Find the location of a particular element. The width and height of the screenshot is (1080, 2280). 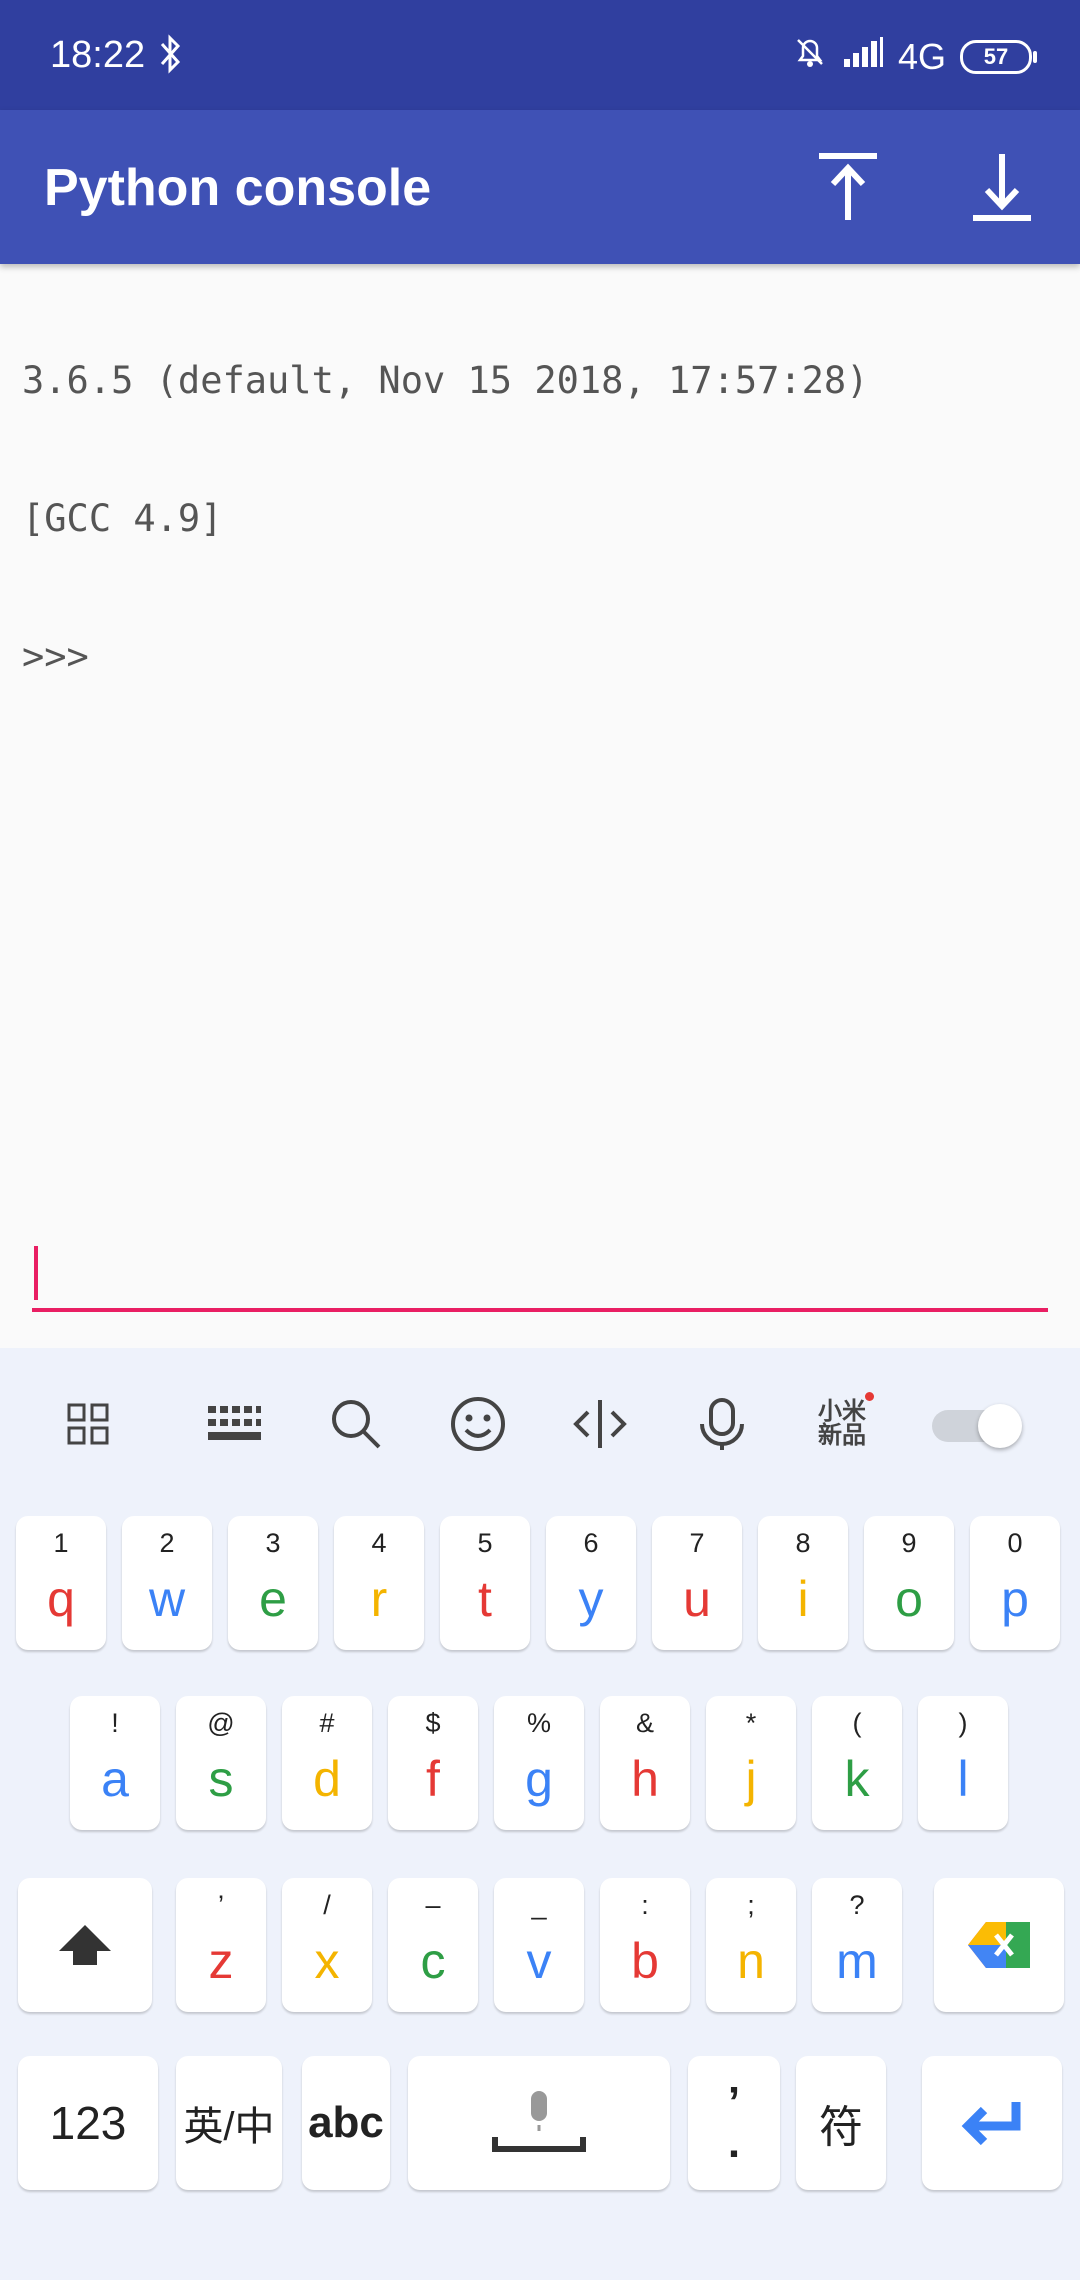

language-switch-key: 英/中 is located at coordinates (229, 2123).